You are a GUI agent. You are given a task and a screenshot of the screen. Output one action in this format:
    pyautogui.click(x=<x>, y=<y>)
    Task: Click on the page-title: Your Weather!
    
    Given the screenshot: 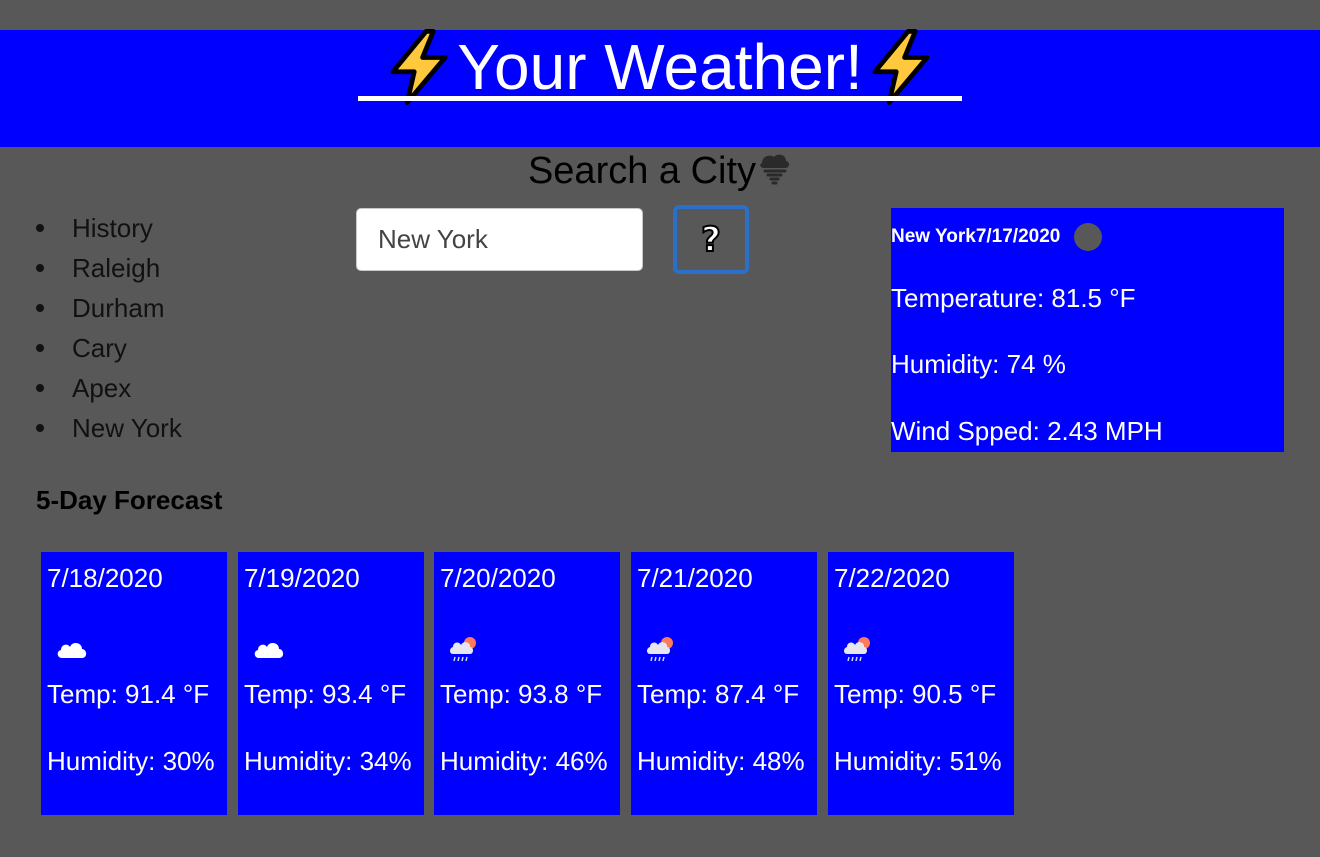 What is the action you would take?
    pyautogui.click(x=660, y=67)
    